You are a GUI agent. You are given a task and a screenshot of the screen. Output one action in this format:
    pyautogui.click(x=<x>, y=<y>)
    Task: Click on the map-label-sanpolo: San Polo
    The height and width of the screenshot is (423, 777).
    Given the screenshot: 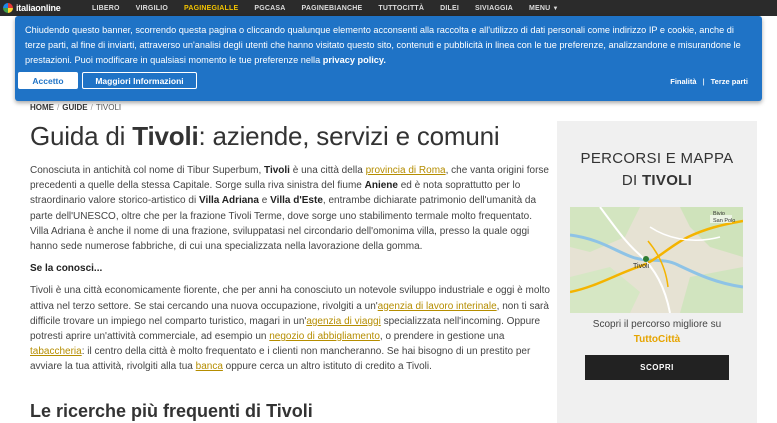 What is the action you would take?
    pyautogui.click(x=724, y=221)
    